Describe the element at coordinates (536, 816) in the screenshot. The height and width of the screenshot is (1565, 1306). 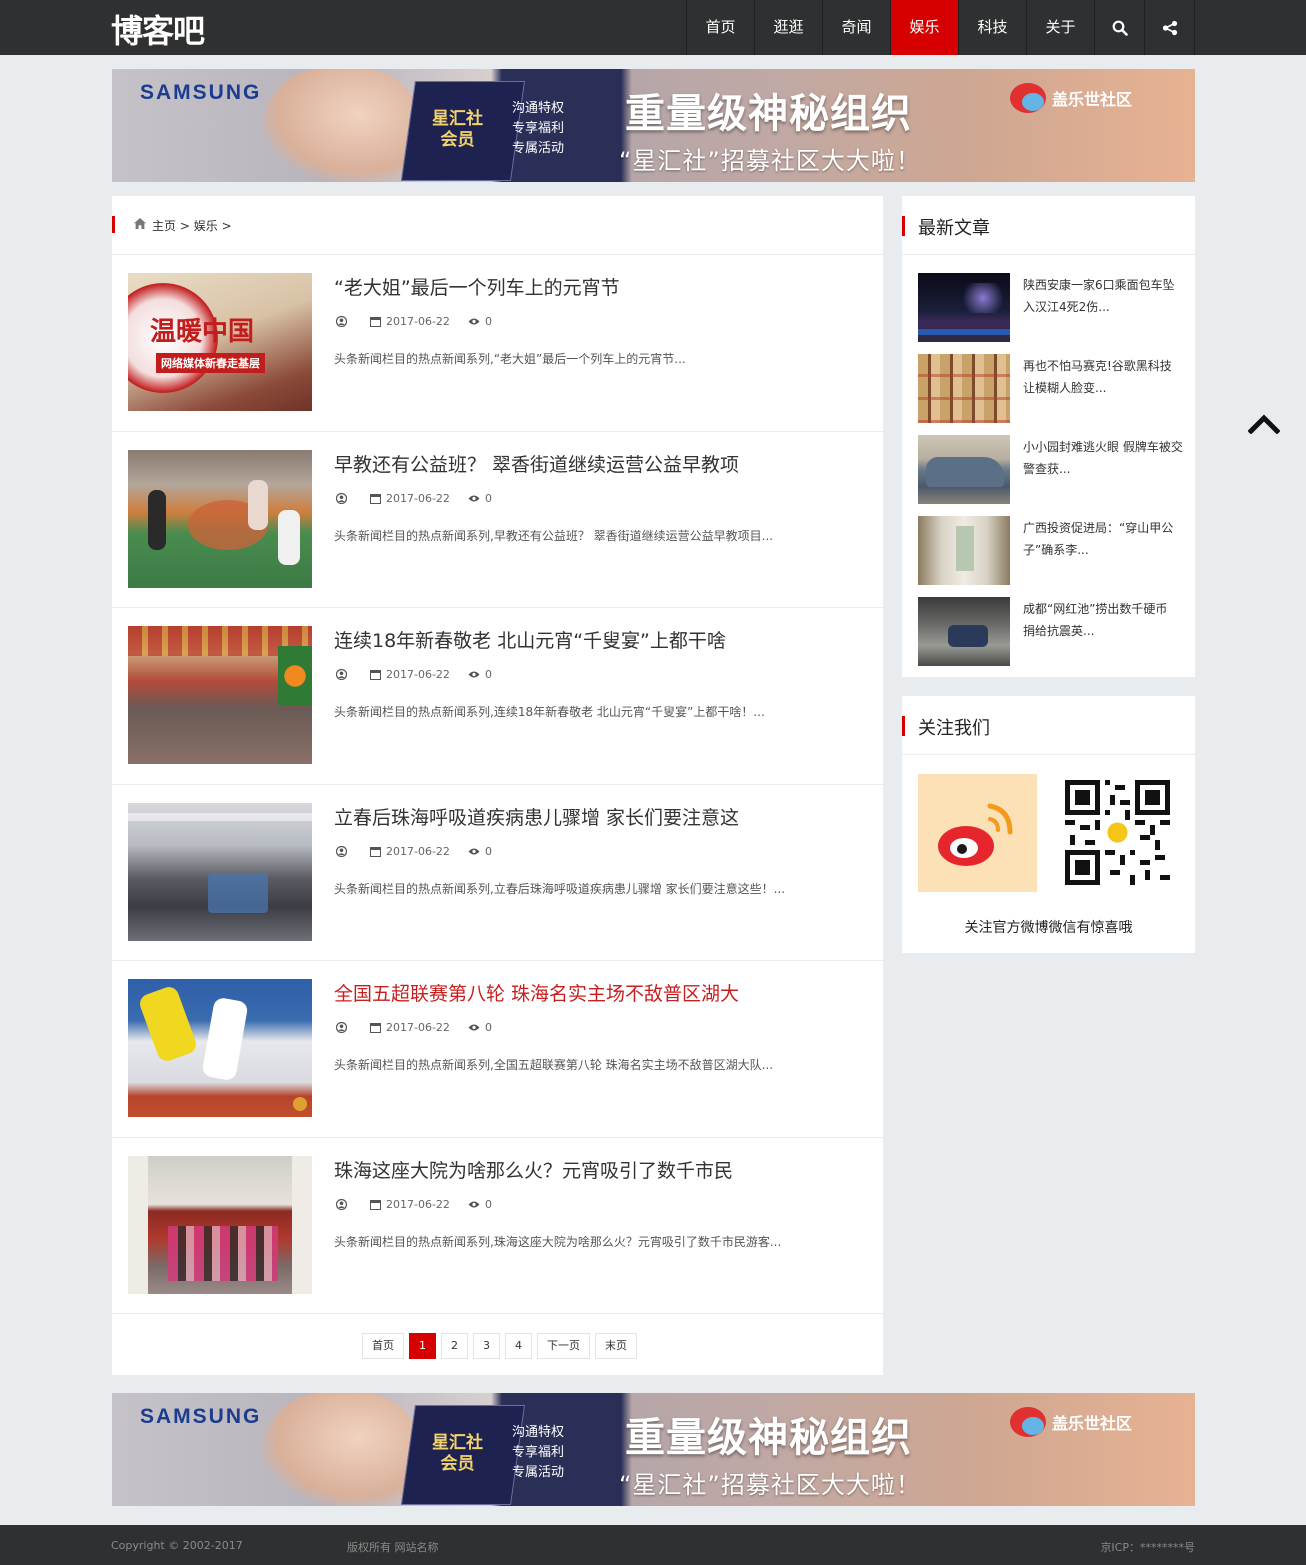
I see `article-title: 立春后珠海呼吸道疾病患儿骤增 家长们要注意这` at that location.